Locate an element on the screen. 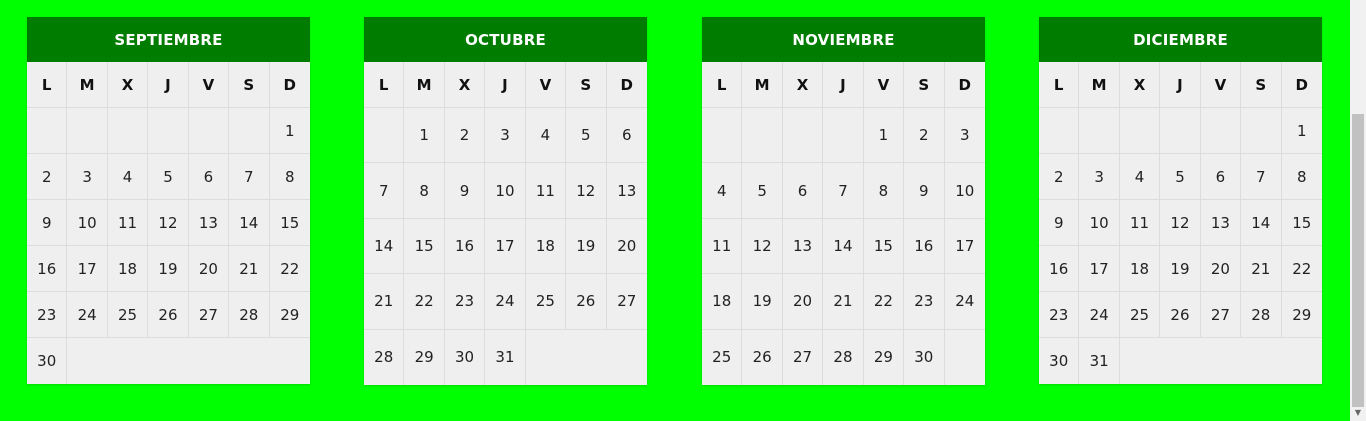 The width and height of the screenshot is (1366, 421). week-row: 2345678 is located at coordinates (168, 177).